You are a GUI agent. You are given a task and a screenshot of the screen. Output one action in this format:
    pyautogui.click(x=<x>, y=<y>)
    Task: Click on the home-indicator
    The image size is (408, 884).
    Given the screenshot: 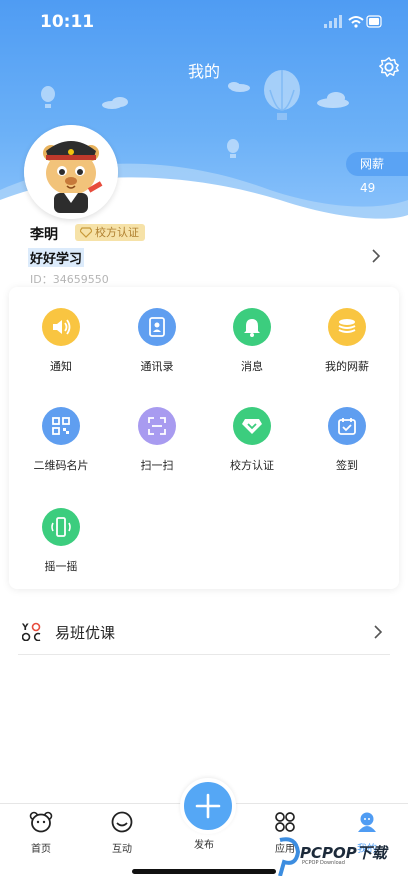 What is the action you would take?
    pyautogui.click(x=204, y=871)
    